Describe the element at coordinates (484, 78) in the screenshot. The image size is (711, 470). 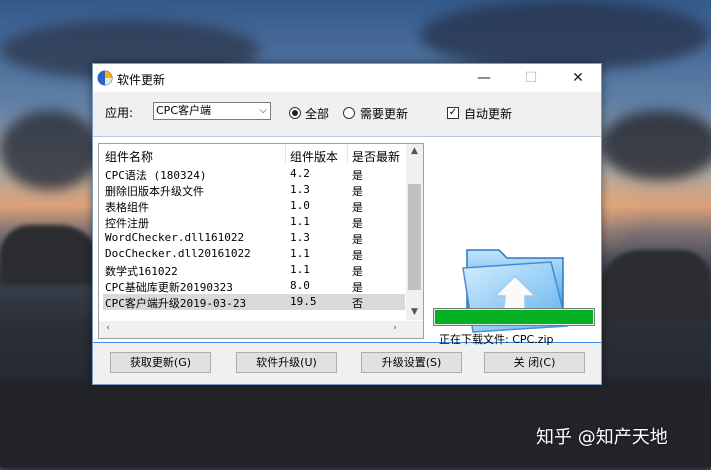
I see `minimize-button: —` at that location.